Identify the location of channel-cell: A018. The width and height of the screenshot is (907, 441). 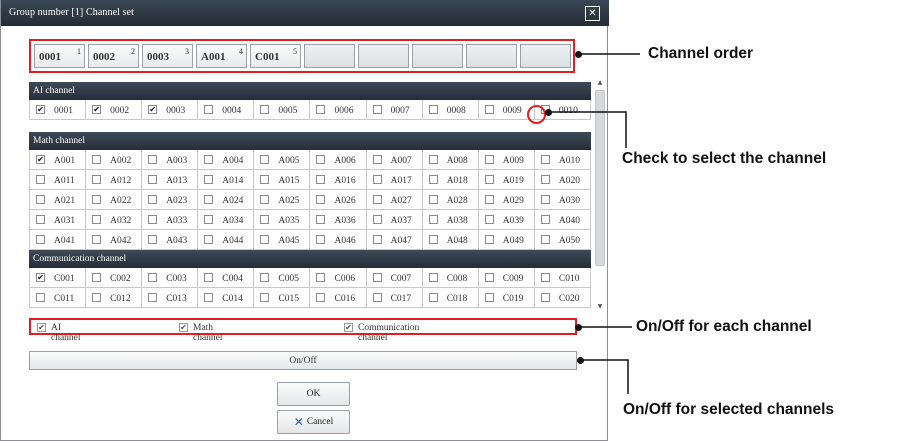
(450, 180).